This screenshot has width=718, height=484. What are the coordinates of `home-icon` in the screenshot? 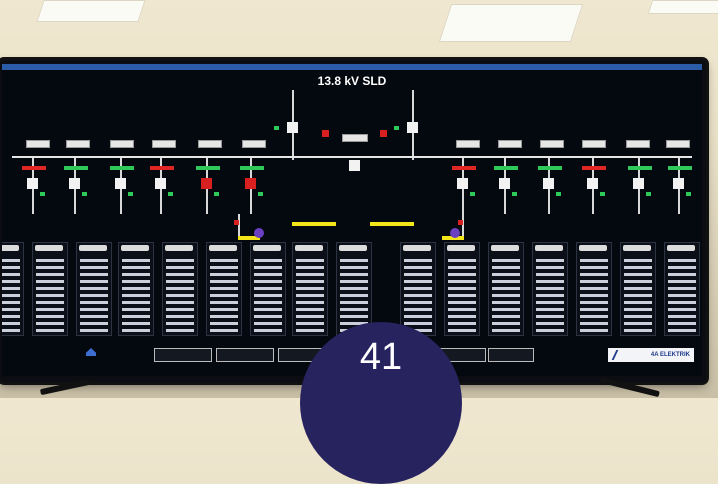 It's located at (91, 352).